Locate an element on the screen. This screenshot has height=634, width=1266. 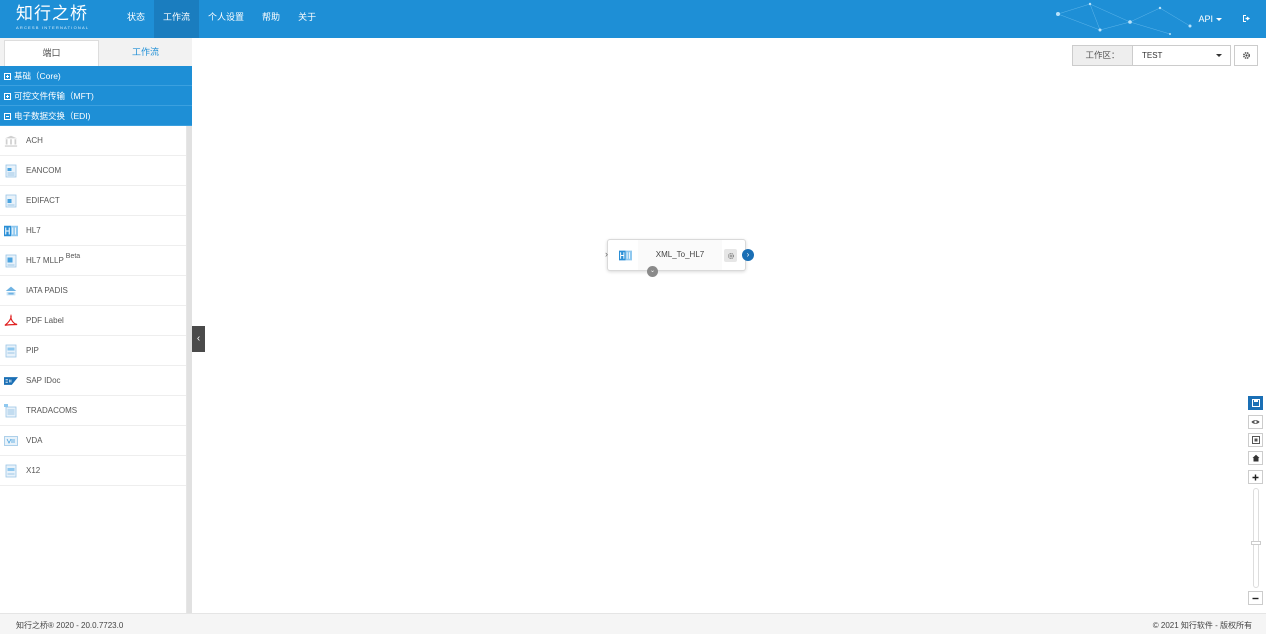
connector-iata-padis: IATA PADIS is located at coordinates (93, 291).